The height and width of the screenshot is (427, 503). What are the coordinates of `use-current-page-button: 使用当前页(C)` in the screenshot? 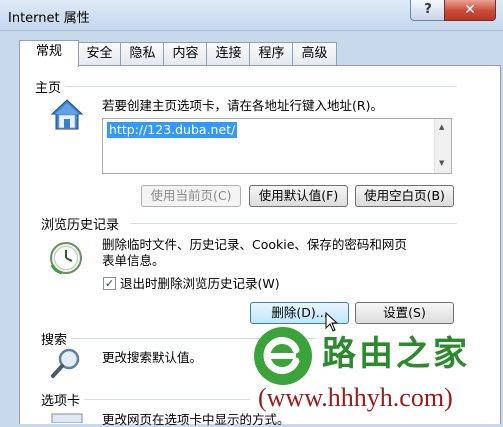 It's located at (191, 196).